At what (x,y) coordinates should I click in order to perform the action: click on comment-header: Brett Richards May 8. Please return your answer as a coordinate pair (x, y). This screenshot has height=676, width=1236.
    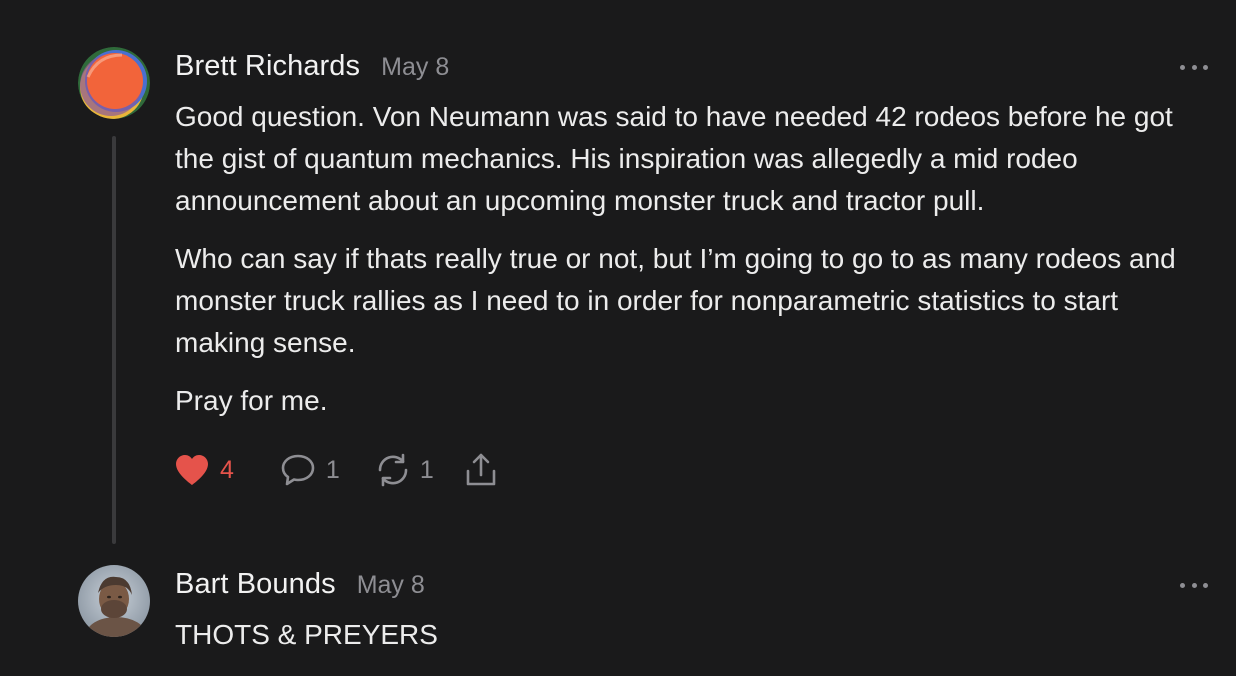
    Looking at the image, I should click on (312, 66).